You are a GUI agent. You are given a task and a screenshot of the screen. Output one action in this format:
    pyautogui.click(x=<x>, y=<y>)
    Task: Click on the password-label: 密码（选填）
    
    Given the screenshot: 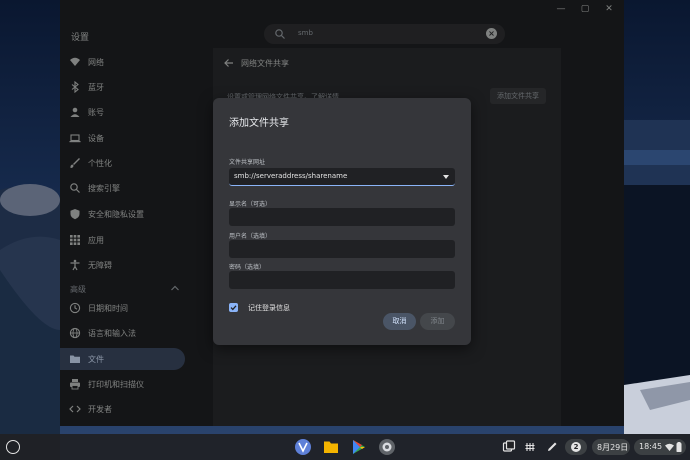 What is the action you would take?
    pyautogui.click(x=247, y=267)
    